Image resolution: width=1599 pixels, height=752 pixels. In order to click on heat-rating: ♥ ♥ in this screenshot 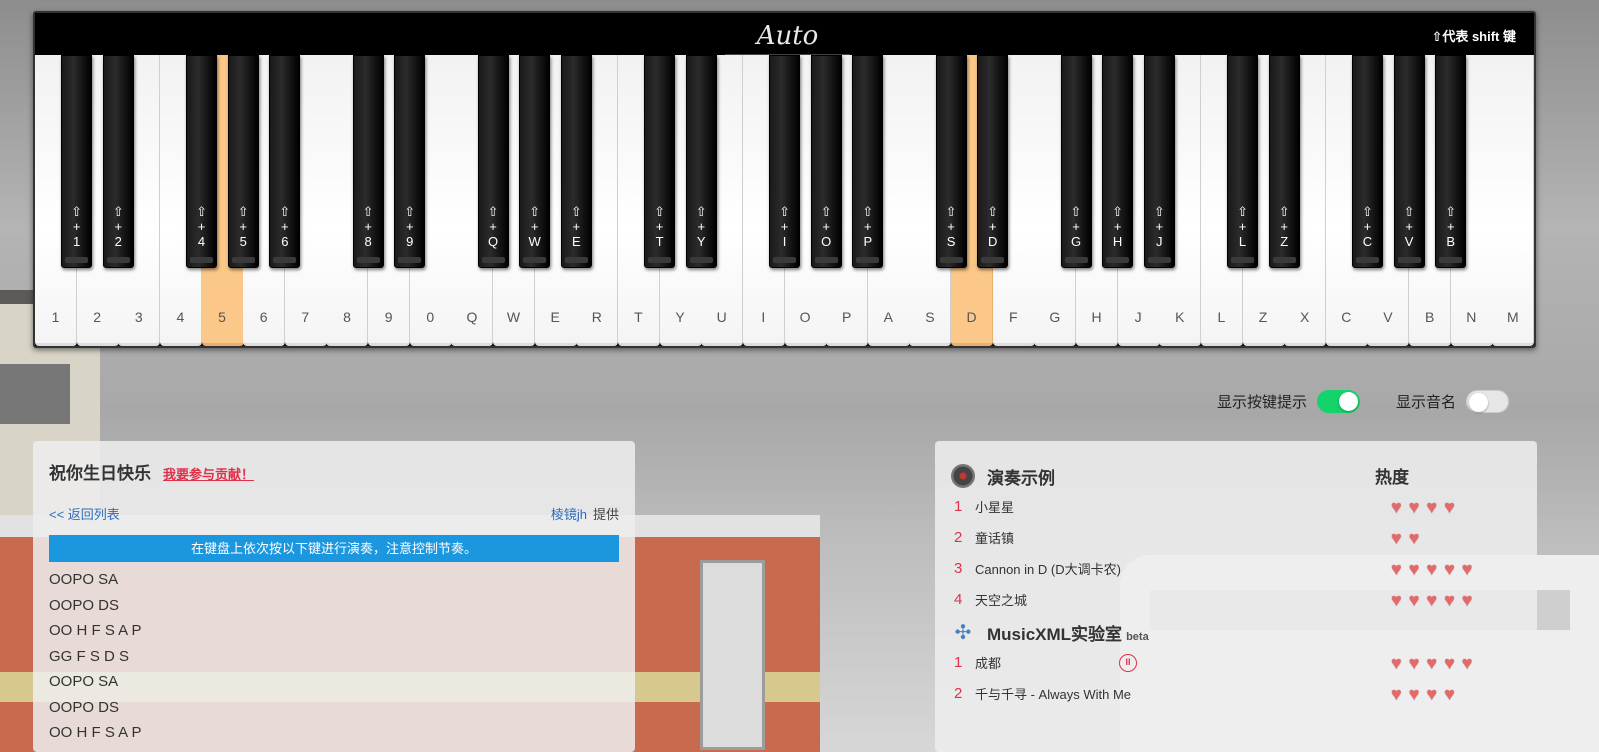, I will do `click(1405, 538)`.